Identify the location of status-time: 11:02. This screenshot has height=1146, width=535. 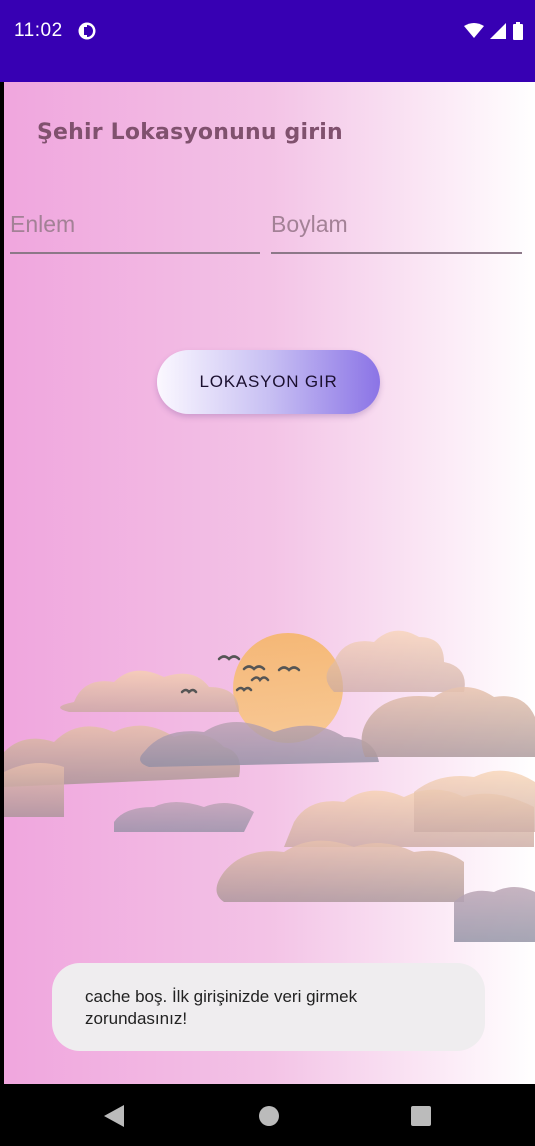
(38, 30).